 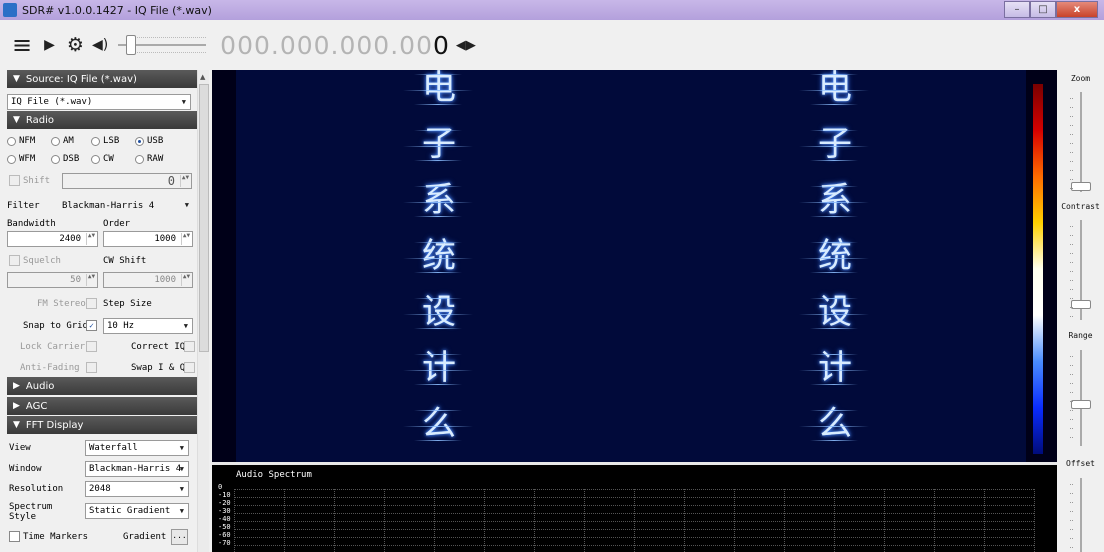 I want to click on chevron-down-icon: ▼, so click(x=181, y=489).